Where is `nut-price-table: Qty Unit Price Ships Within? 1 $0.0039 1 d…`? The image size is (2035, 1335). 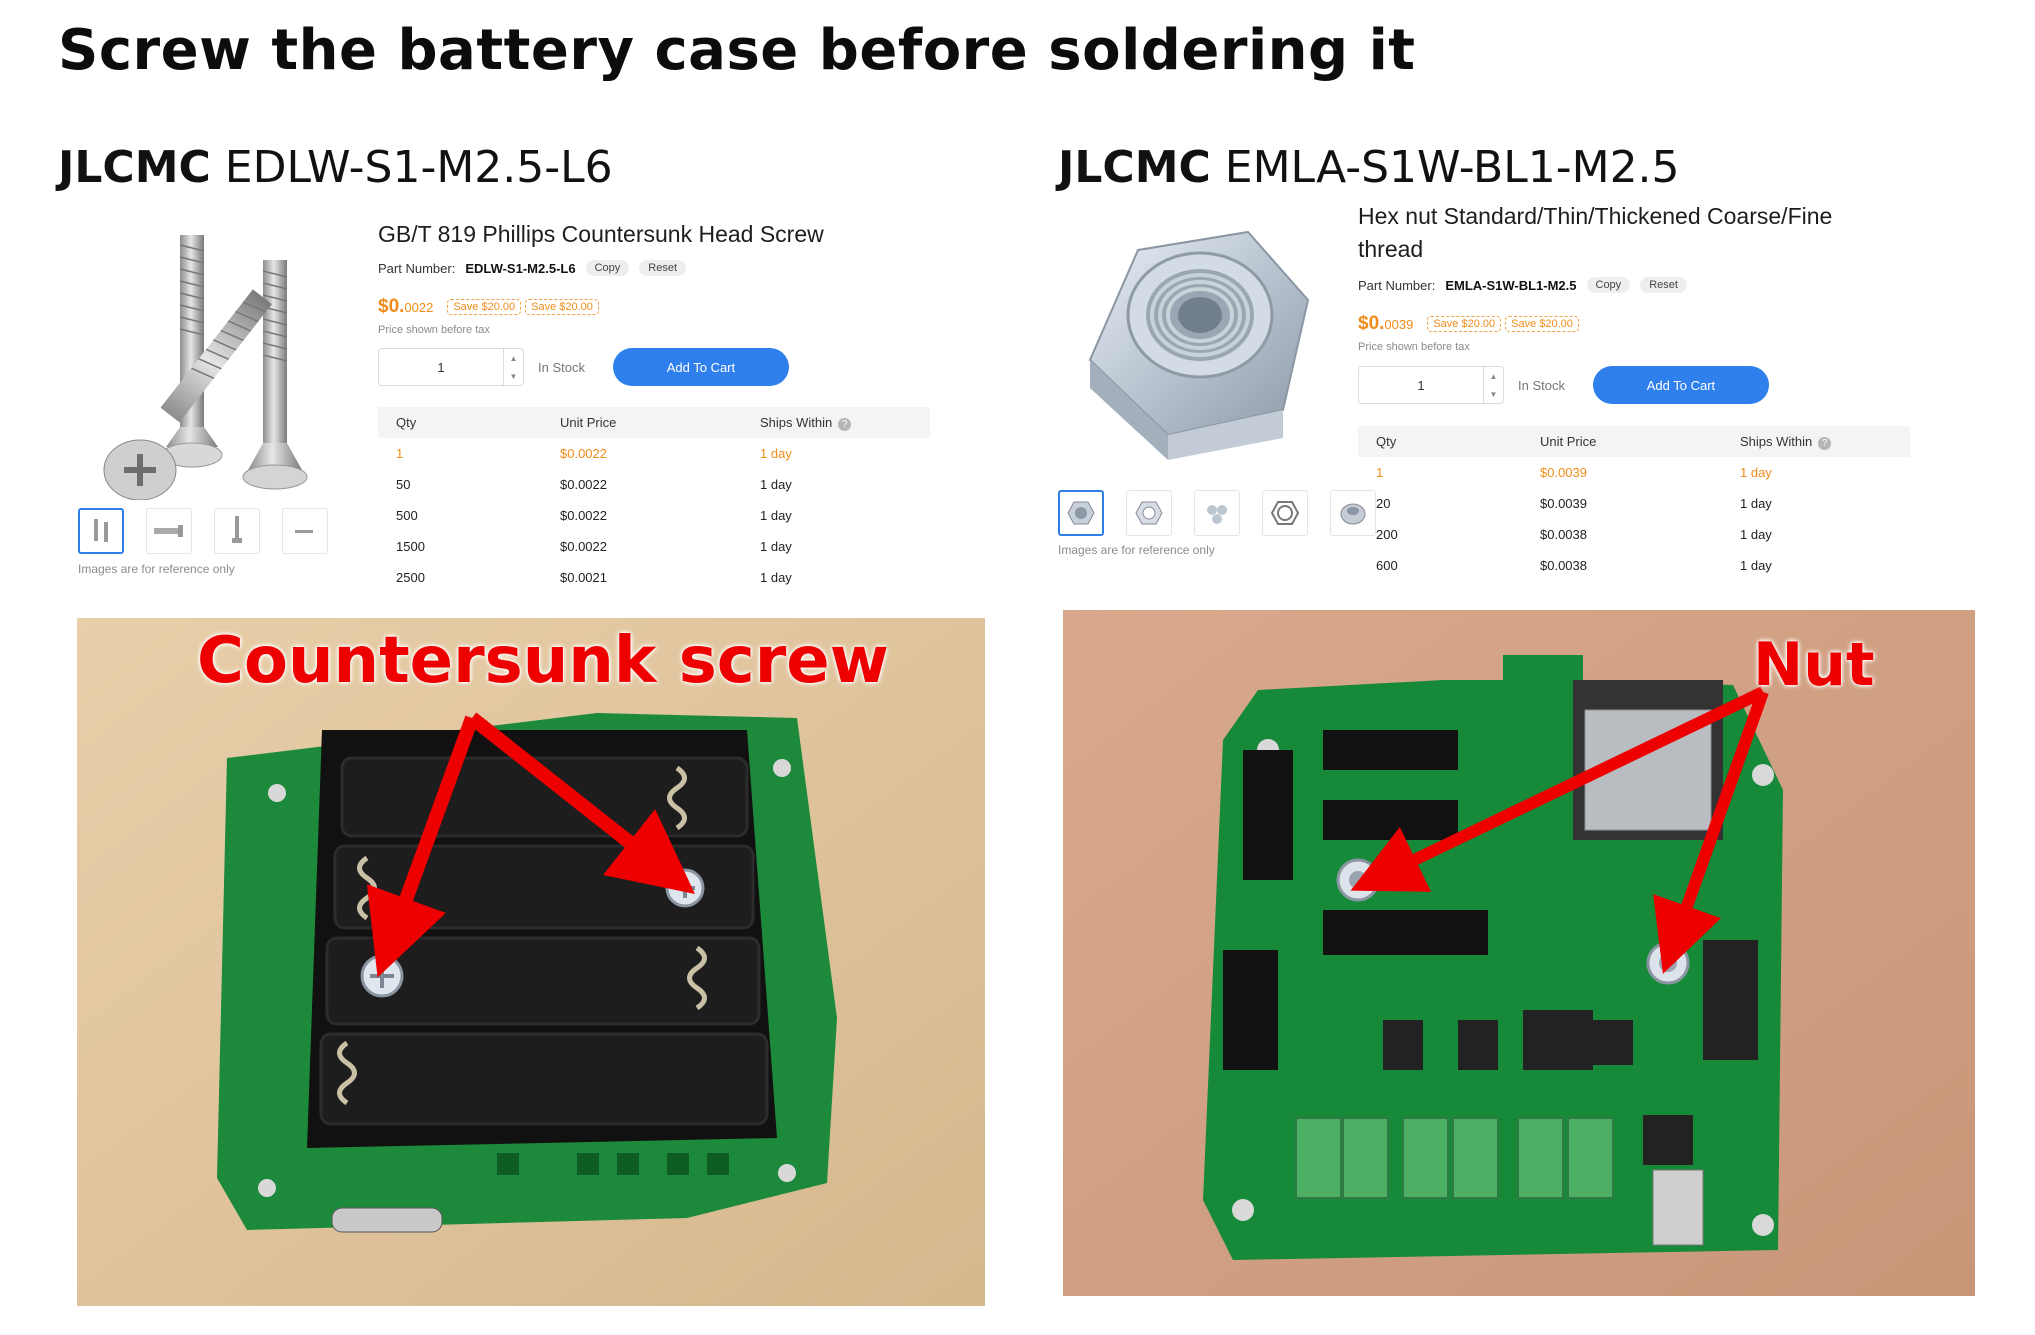
nut-price-table: Qty Unit Price Ships Within? 1 $0.0039 1 d… is located at coordinates (1634, 503).